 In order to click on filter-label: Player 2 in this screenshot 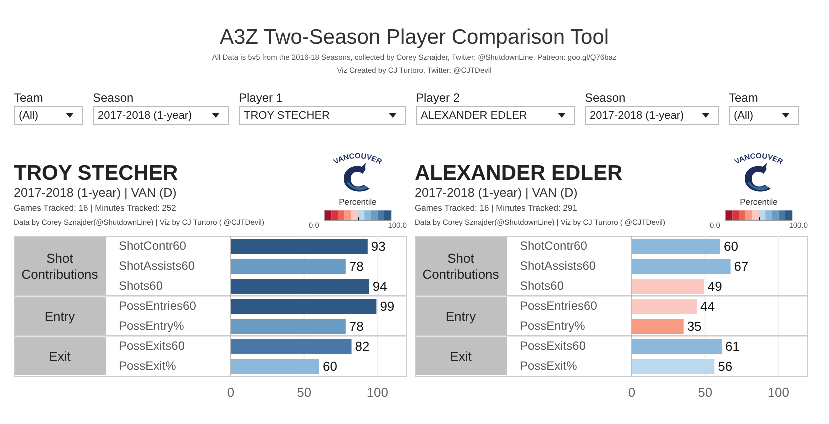, I will do `click(438, 98)`.